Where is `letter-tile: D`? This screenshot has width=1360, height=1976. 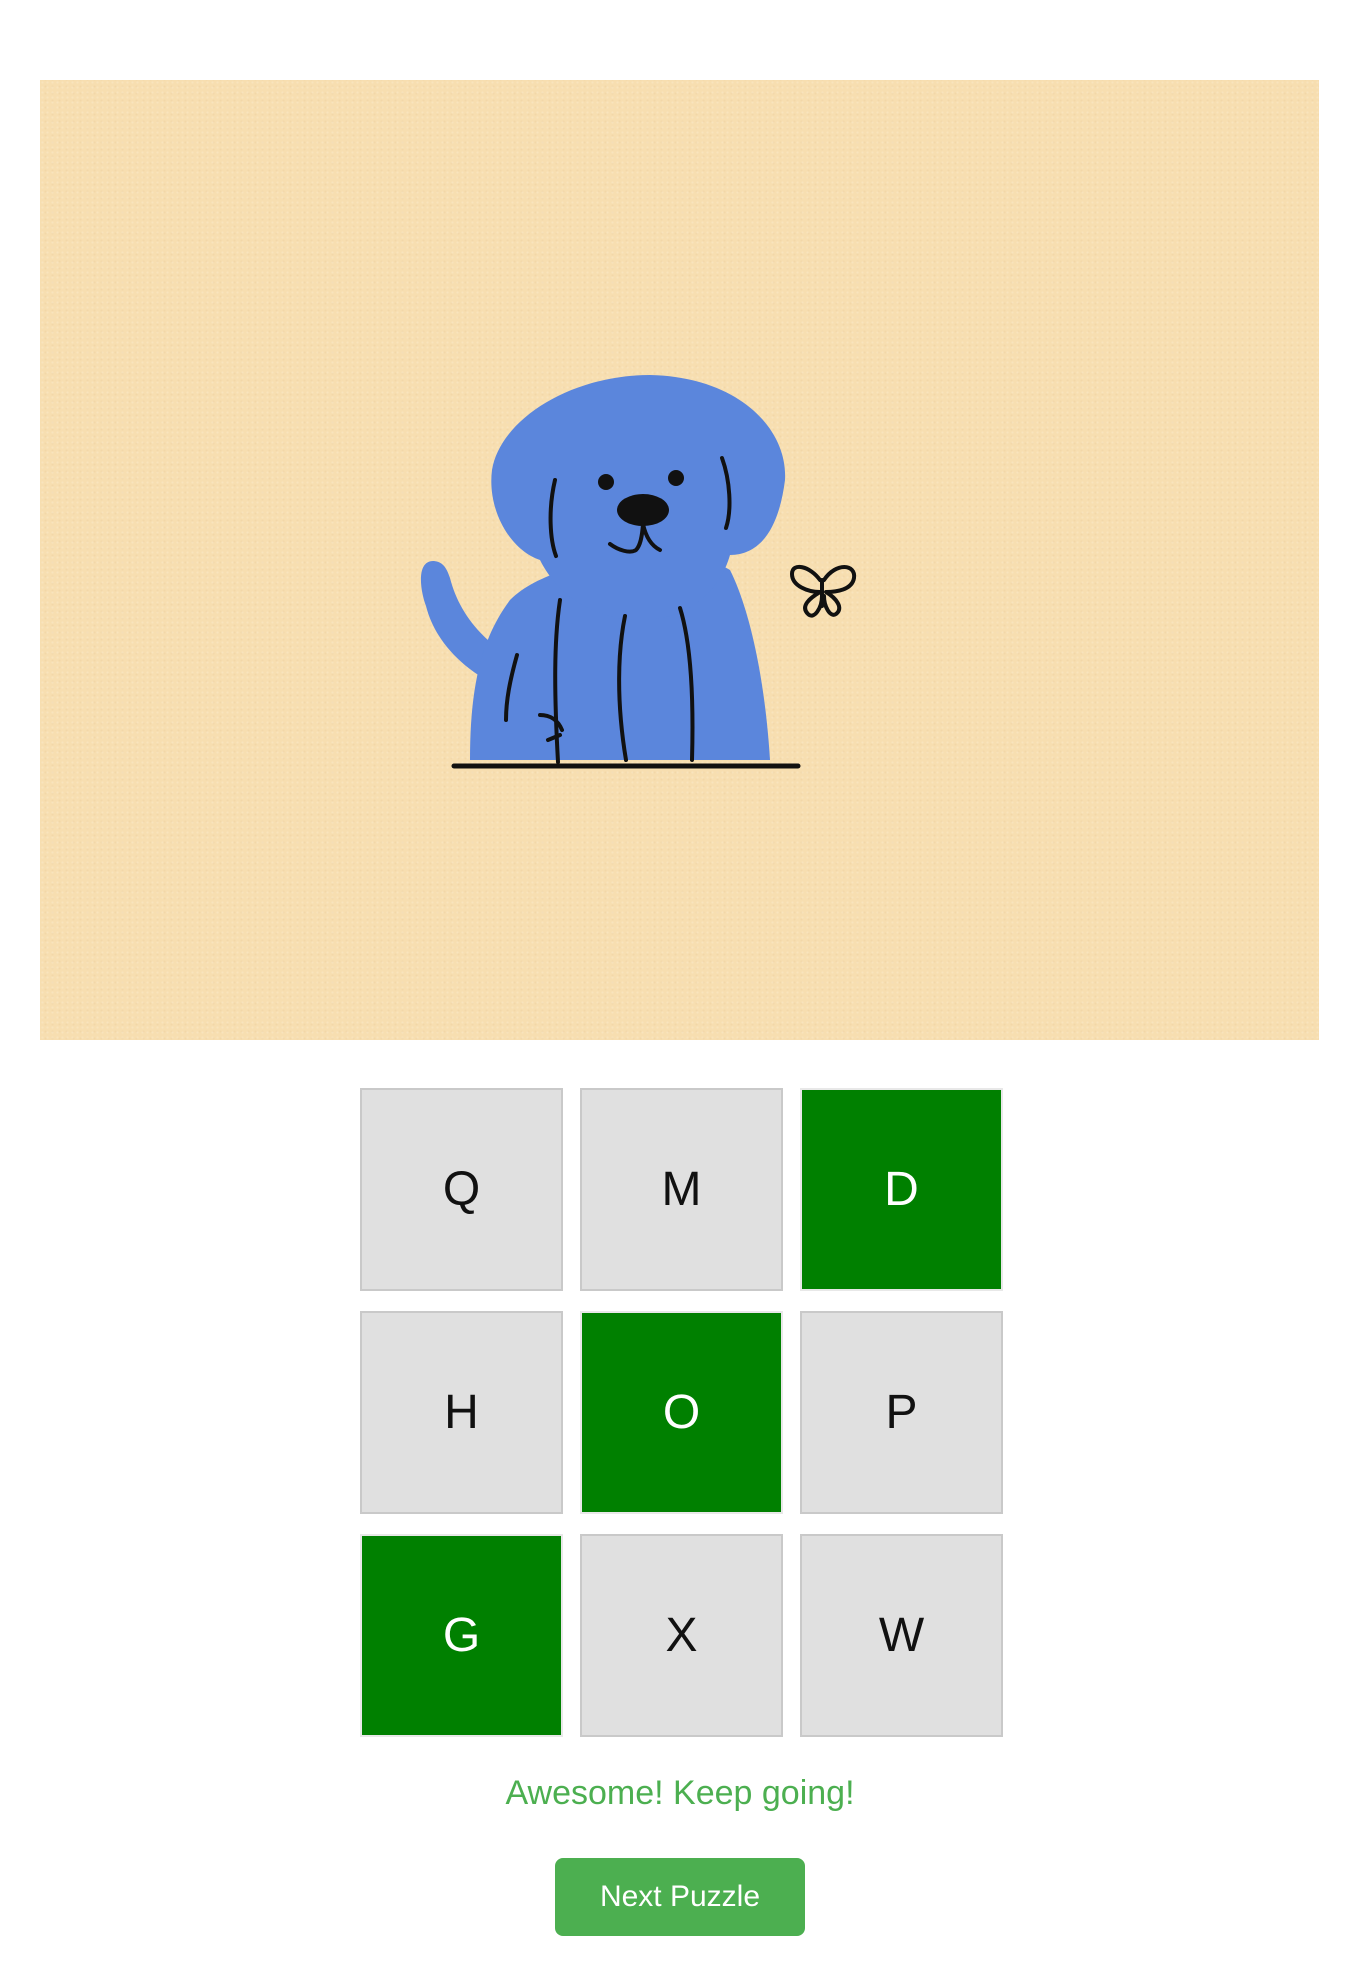
letter-tile: D is located at coordinates (901, 1189).